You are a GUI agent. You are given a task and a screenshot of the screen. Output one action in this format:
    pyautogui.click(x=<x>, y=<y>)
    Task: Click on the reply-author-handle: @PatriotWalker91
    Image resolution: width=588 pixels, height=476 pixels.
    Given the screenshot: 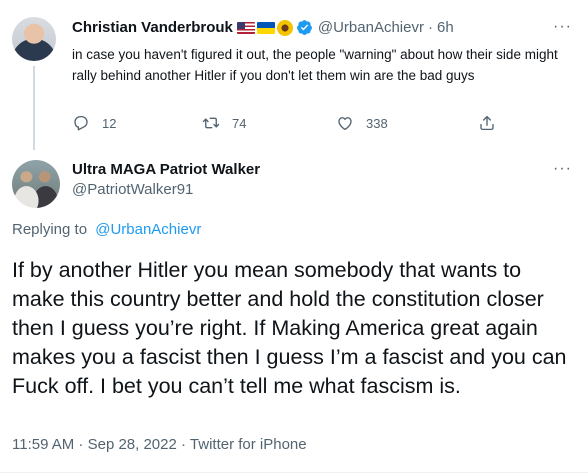 What is the action you would take?
    pyautogui.click(x=132, y=189)
    